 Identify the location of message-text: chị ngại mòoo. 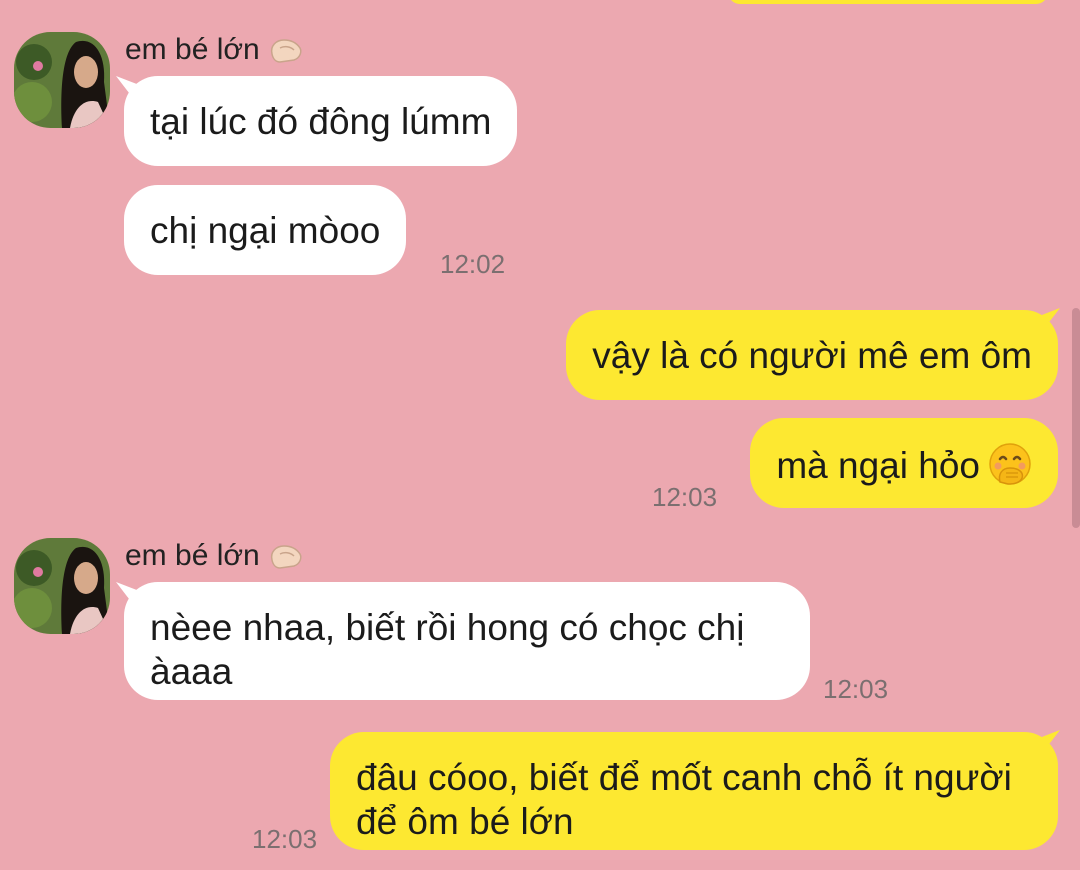
(265, 230).